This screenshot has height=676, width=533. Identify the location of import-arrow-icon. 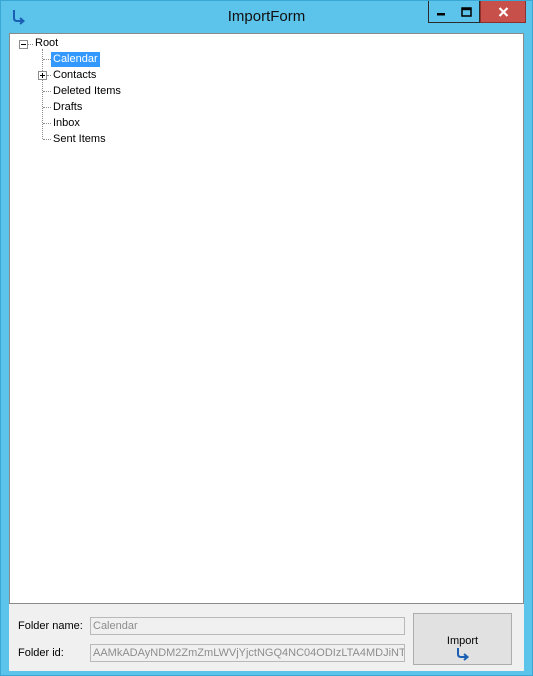
(463, 654).